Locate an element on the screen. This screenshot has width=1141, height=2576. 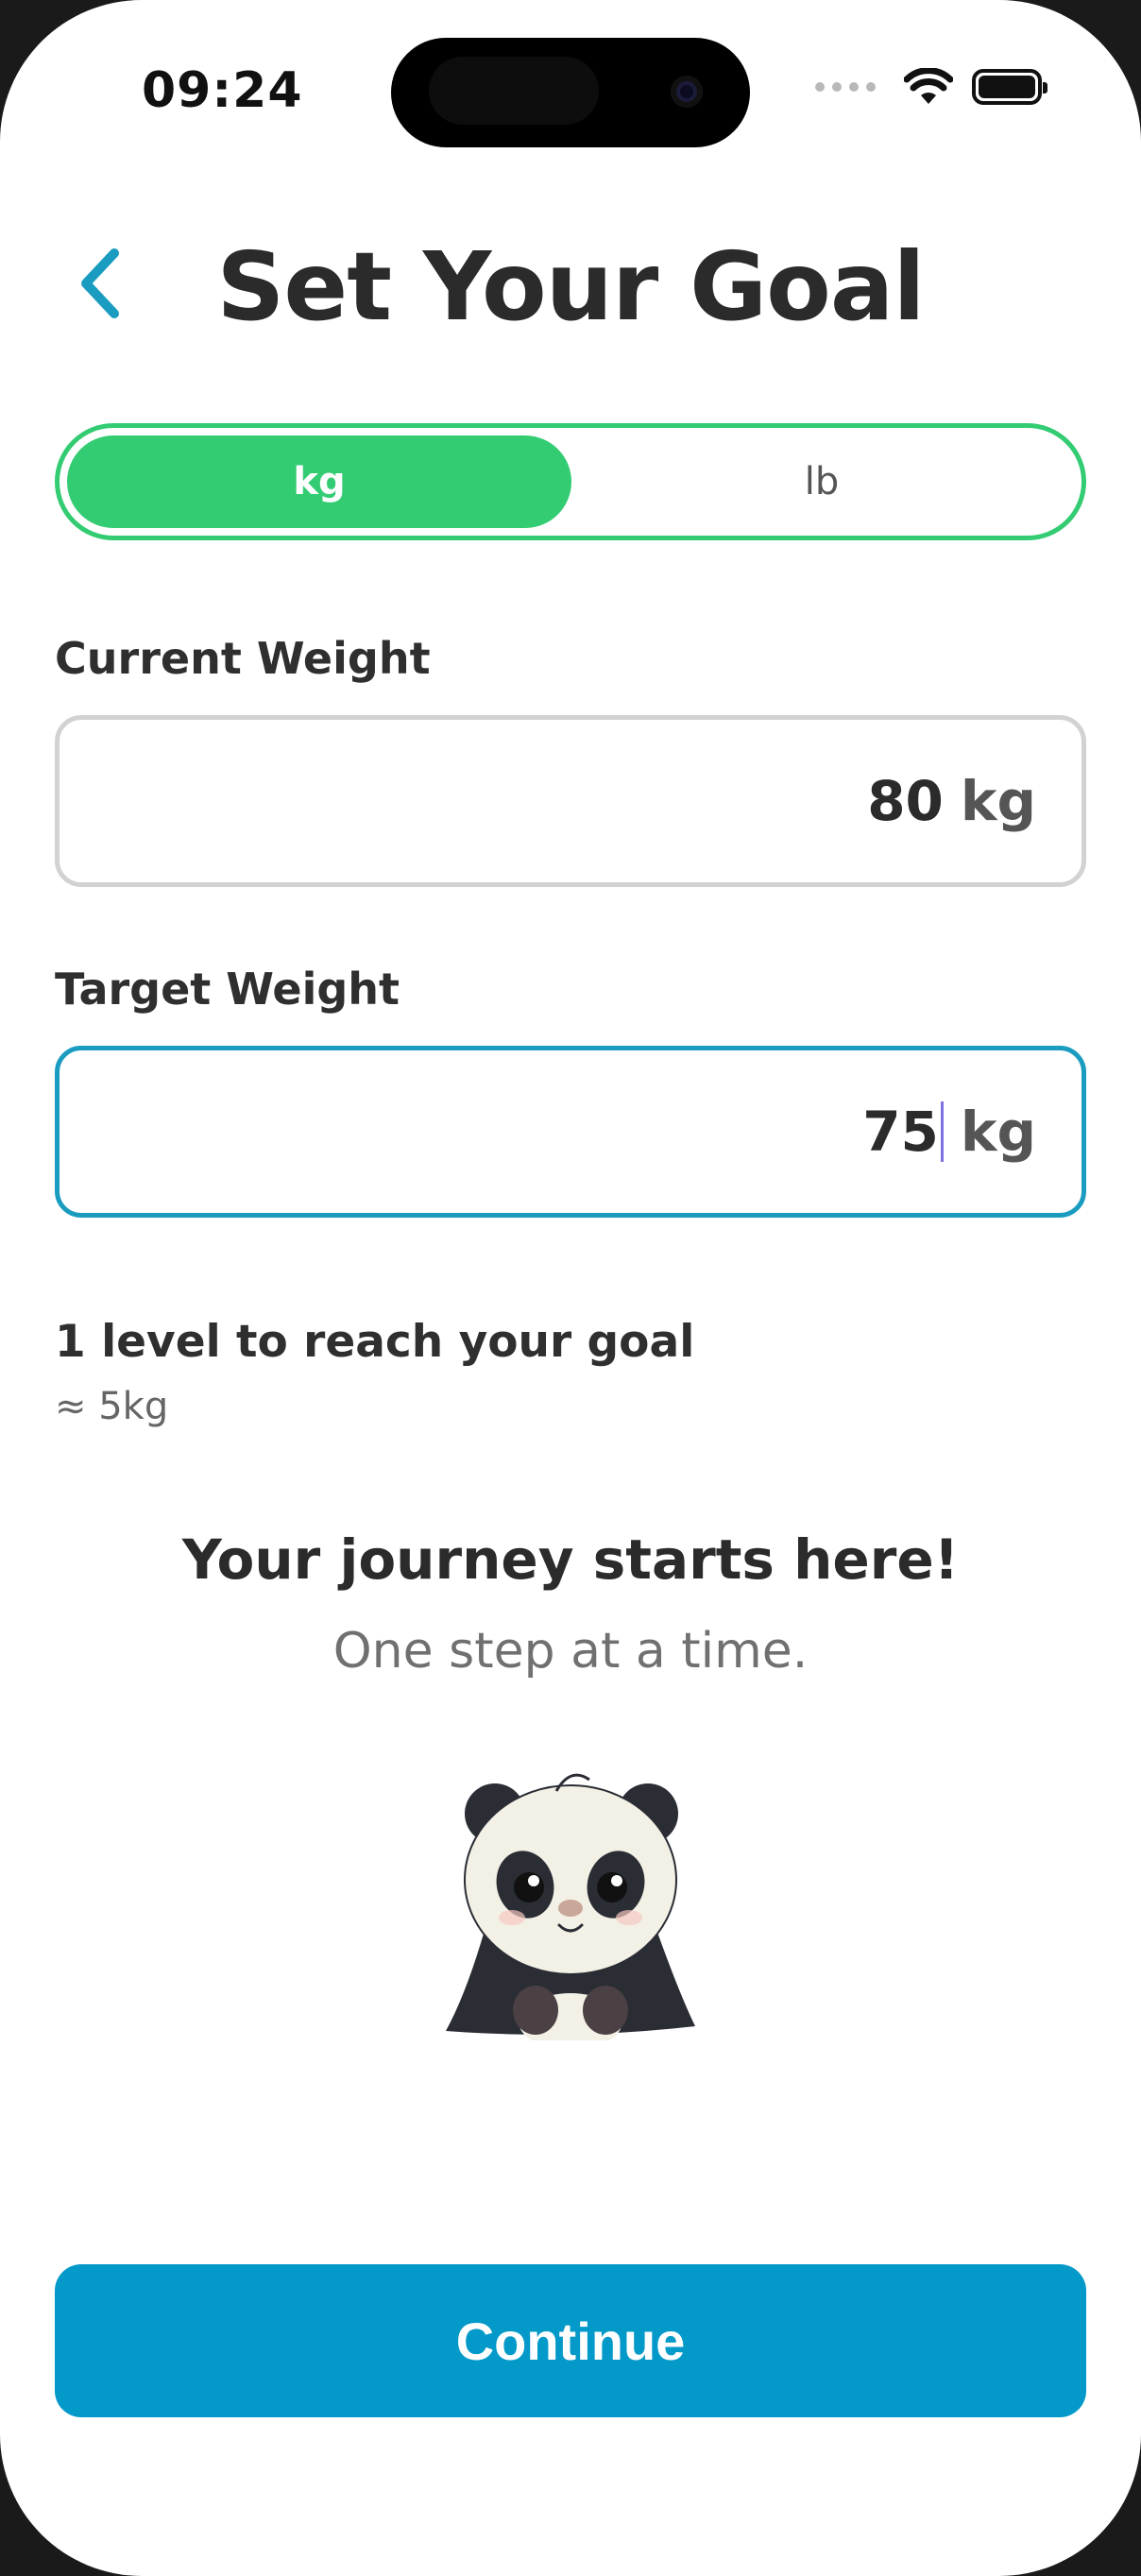
target-weight-input: 75 kg is located at coordinates (570, 1132).